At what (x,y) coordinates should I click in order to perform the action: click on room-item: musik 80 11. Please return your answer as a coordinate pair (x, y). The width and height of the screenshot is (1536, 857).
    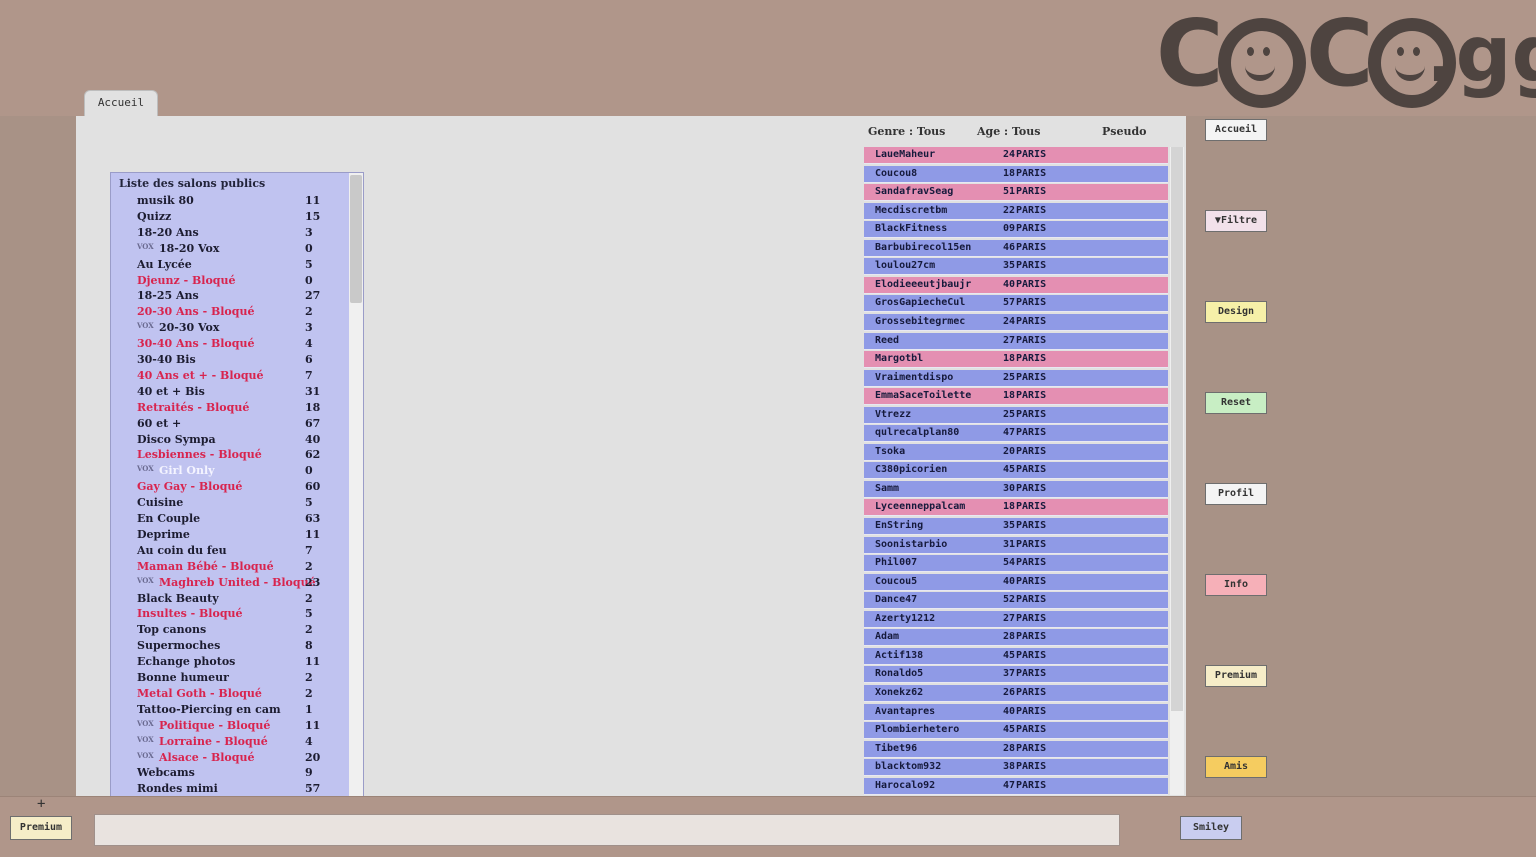
    Looking at the image, I should click on (232, 201).